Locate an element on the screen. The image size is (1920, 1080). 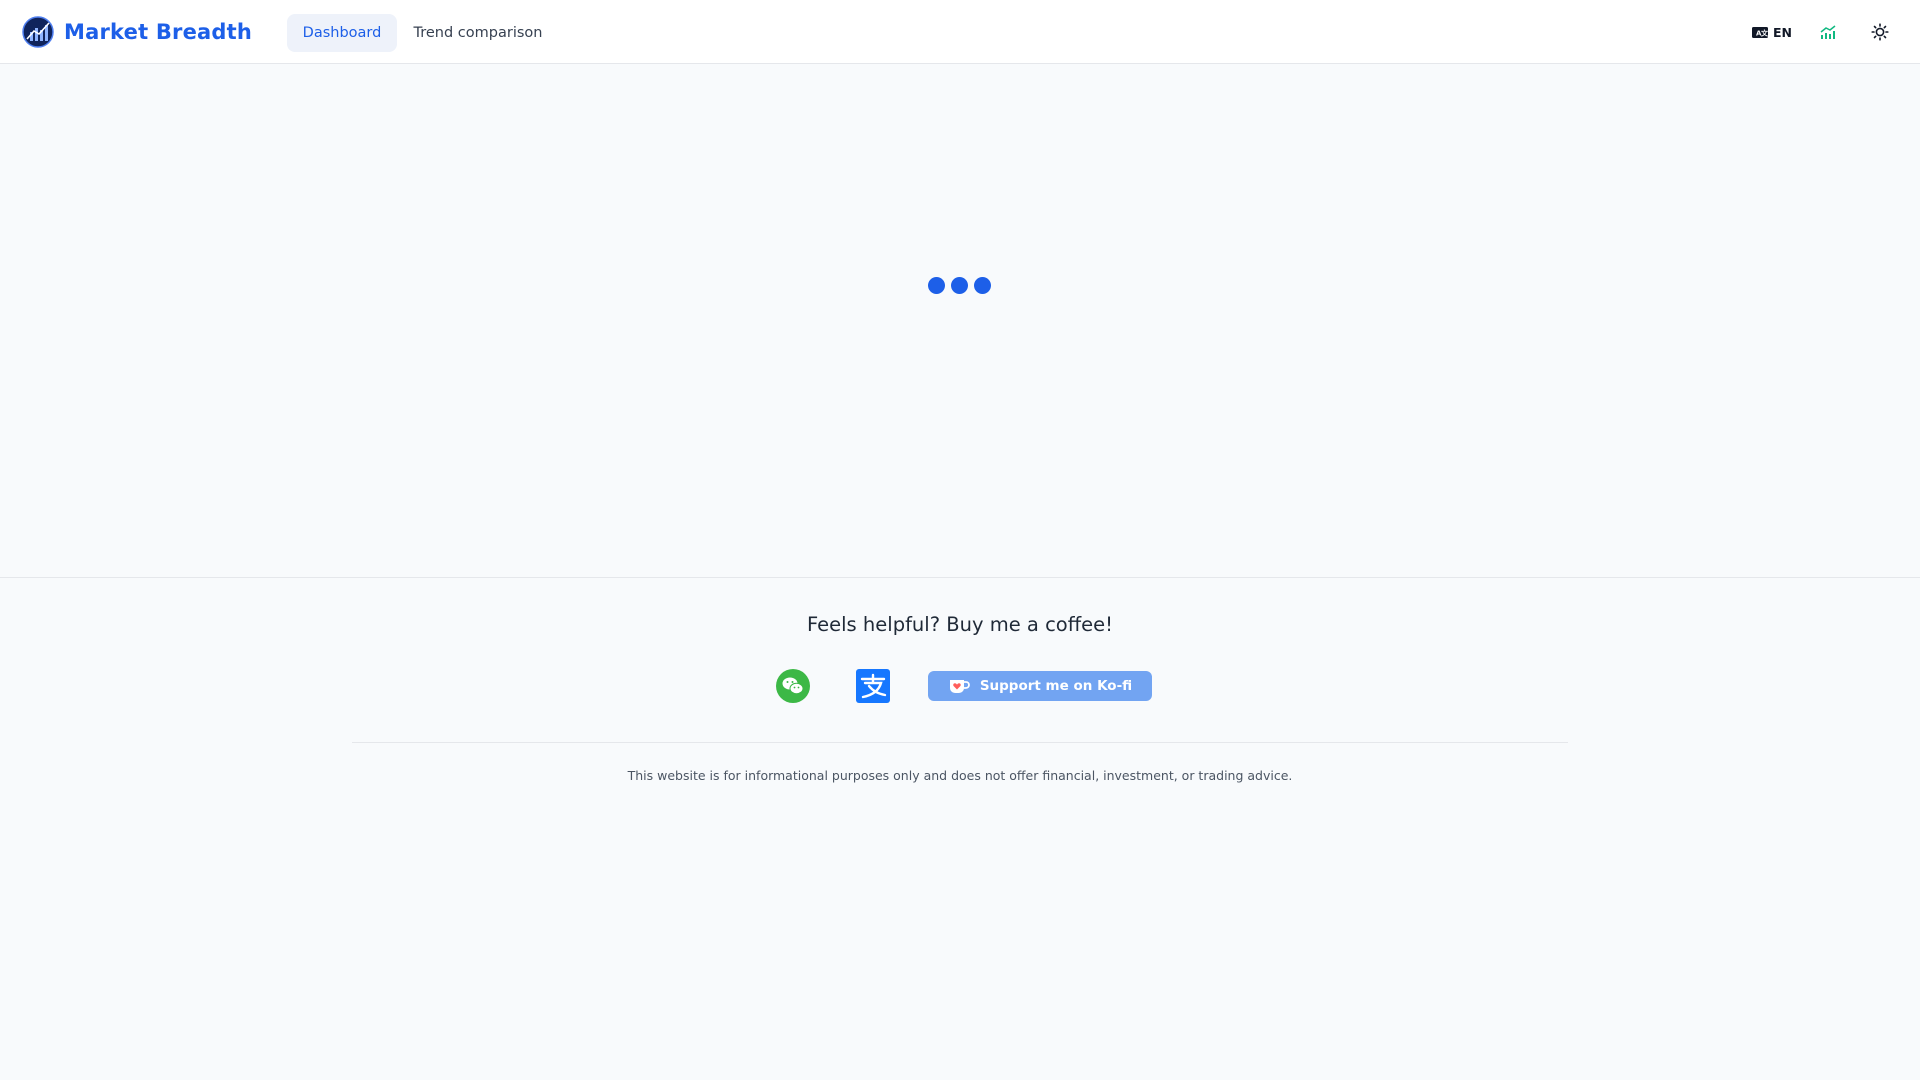
wechat-icon is located at coordinates (793, 686).